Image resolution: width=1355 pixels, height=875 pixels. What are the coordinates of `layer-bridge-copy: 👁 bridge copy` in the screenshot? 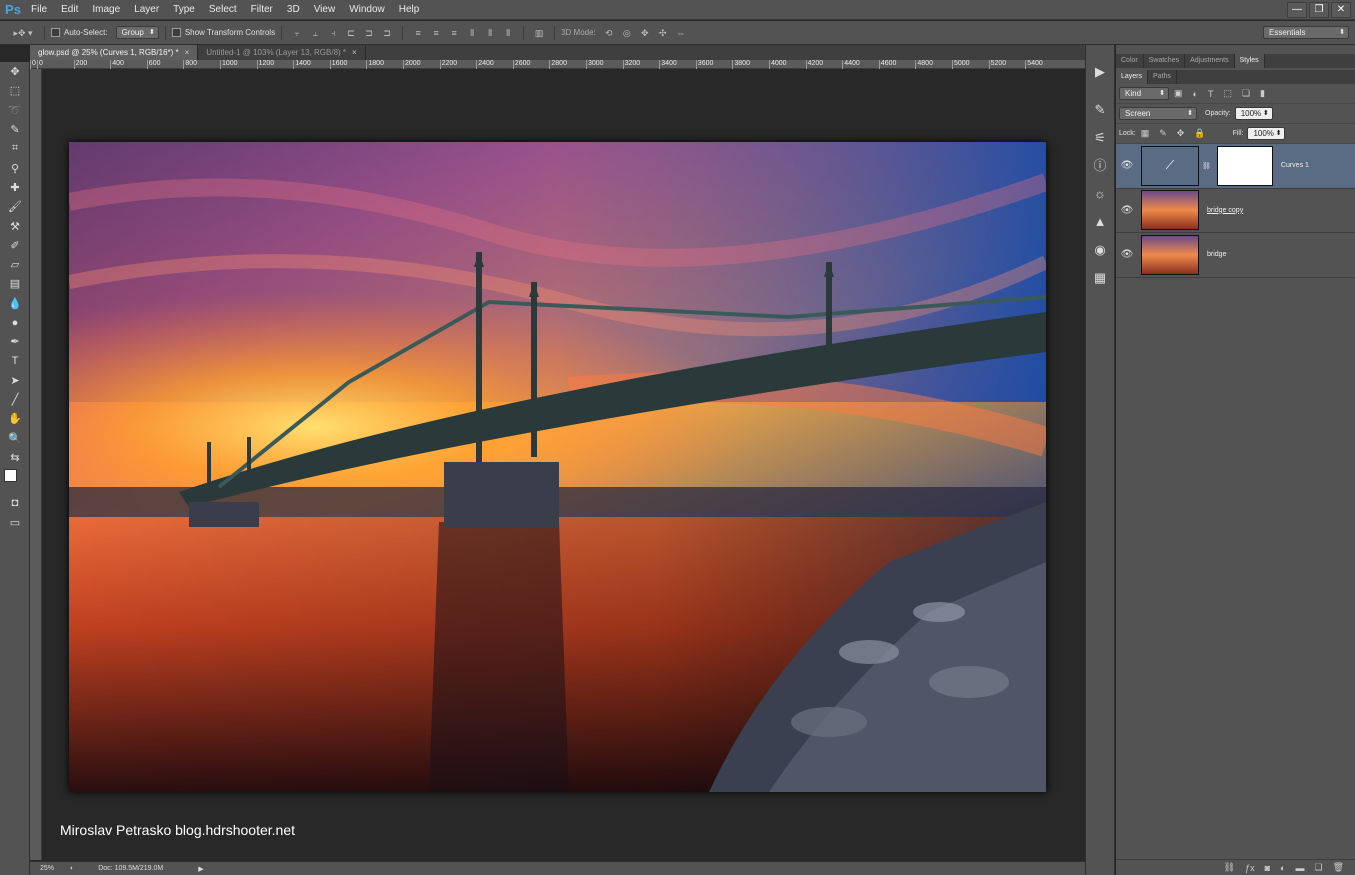 It's located at (1235, 211).